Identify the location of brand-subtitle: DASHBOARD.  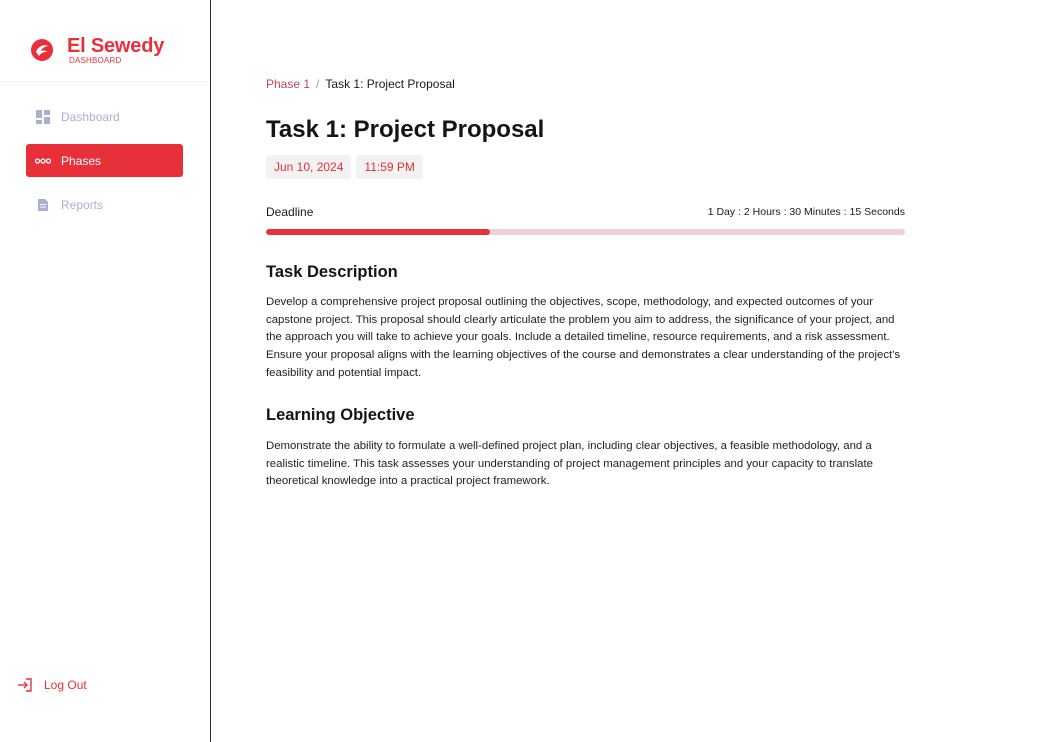
(95, 60).